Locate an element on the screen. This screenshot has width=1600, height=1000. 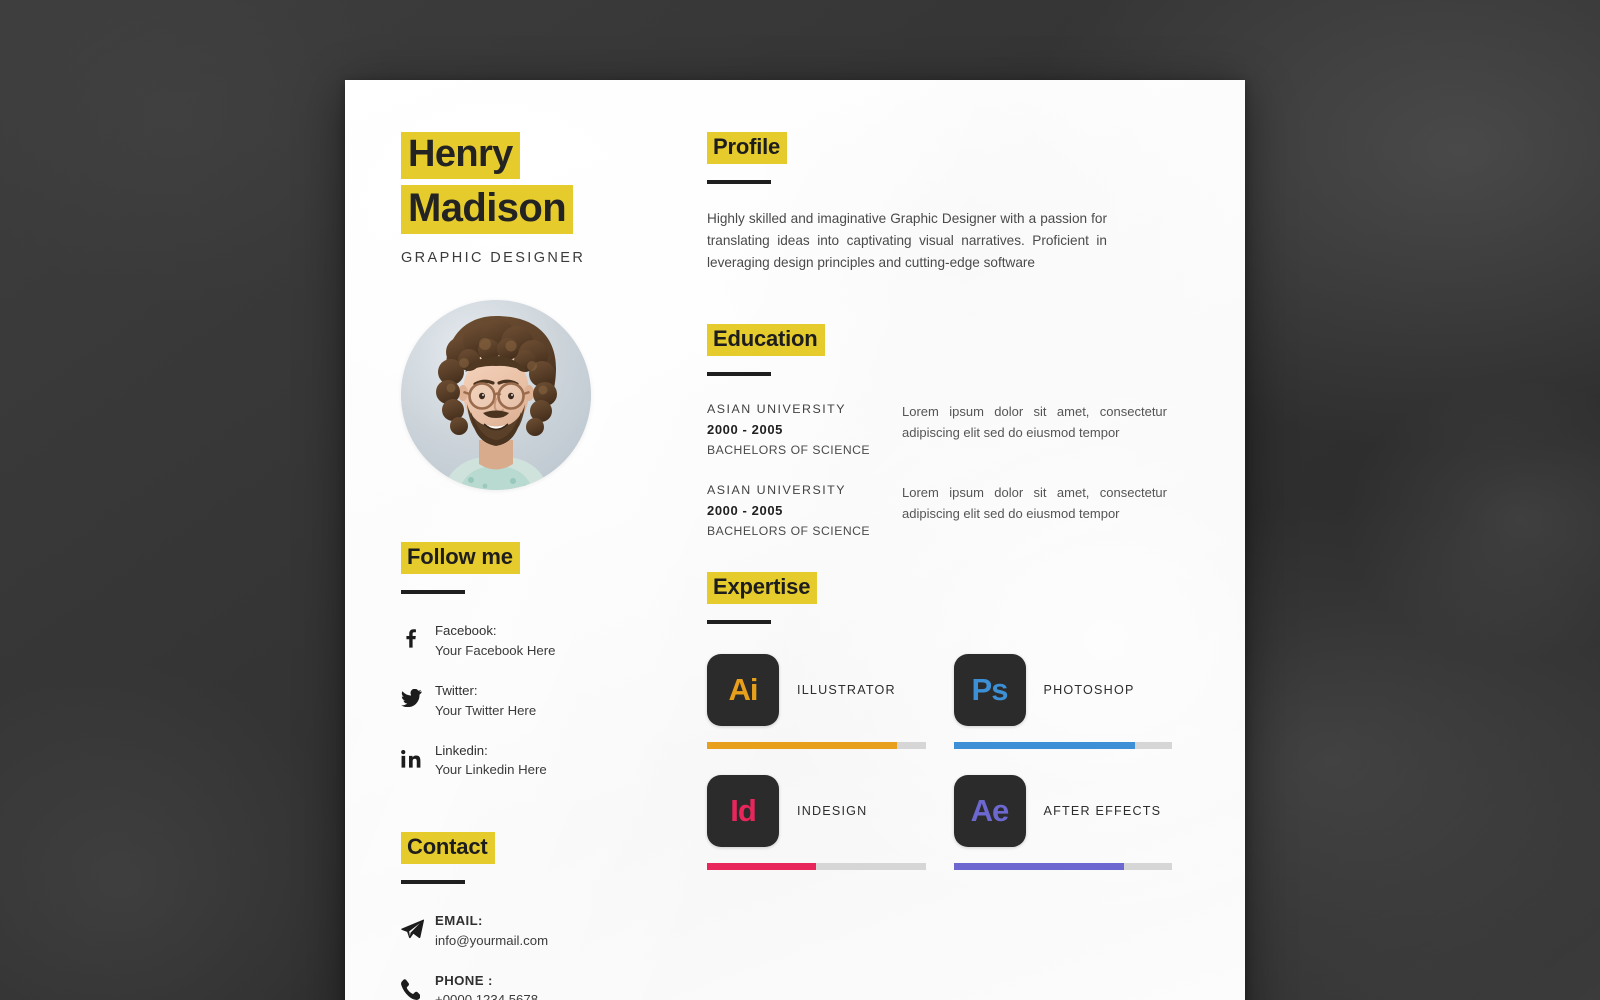
app-abbr: Ps is located at coordinates (990, 690).